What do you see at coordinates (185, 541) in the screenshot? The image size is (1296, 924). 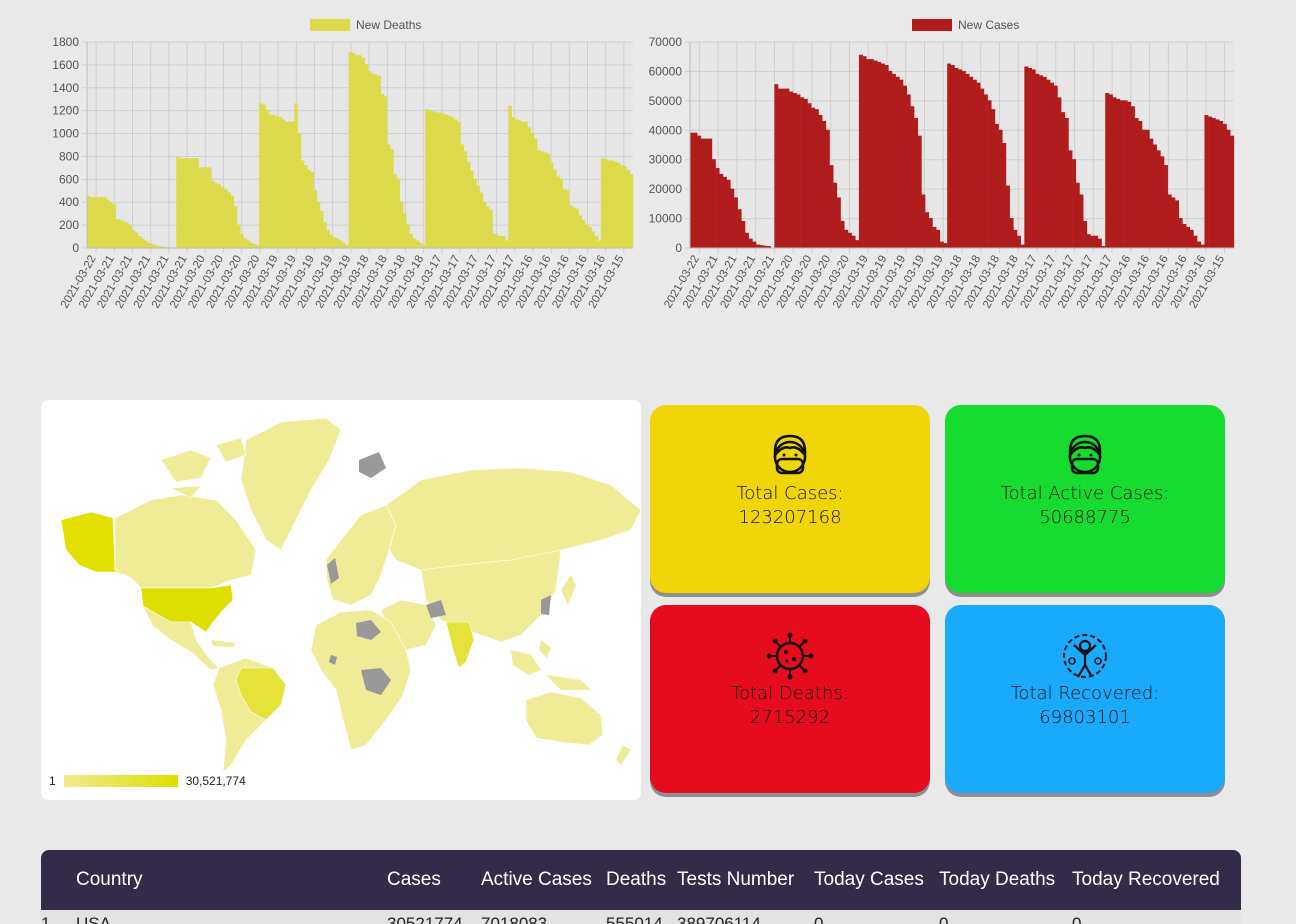 I see `canada-region` at bounding box center [185, 541].